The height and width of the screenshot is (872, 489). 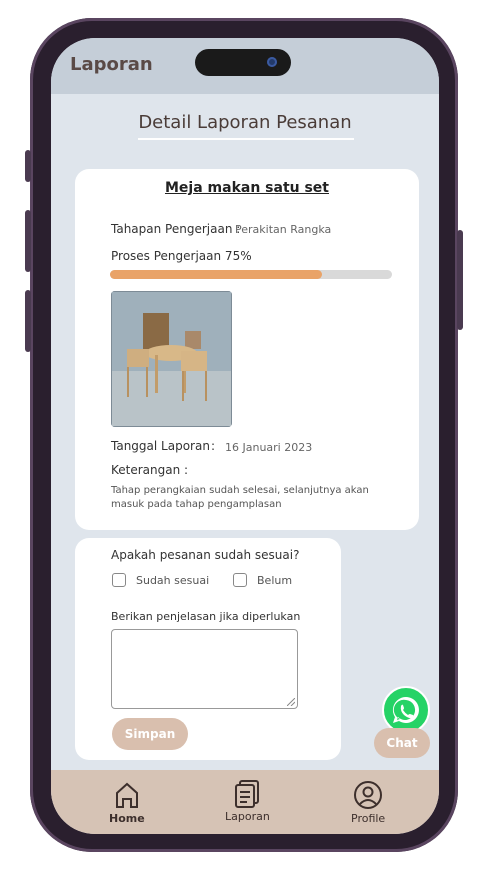 What do you see at coordinates (127, 818) in the screenshot?
I see `nav-home-label: Home` at bounding box center [127, 818].